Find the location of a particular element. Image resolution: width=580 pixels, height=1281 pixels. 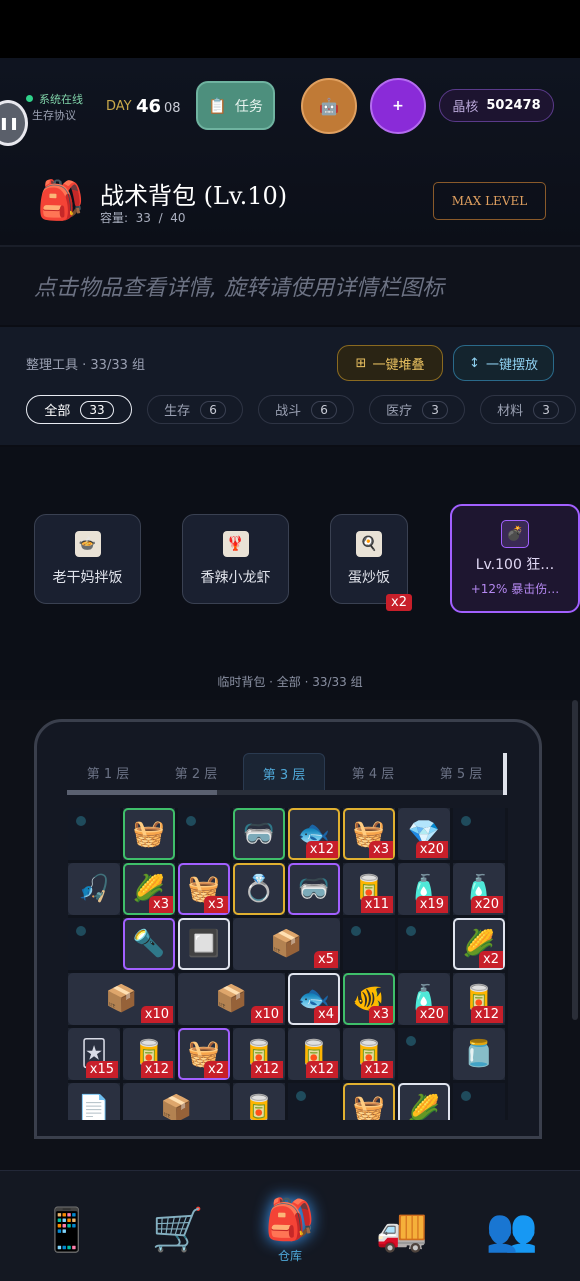

inventory-item: 🔦 is located at coordinates (149, 944).